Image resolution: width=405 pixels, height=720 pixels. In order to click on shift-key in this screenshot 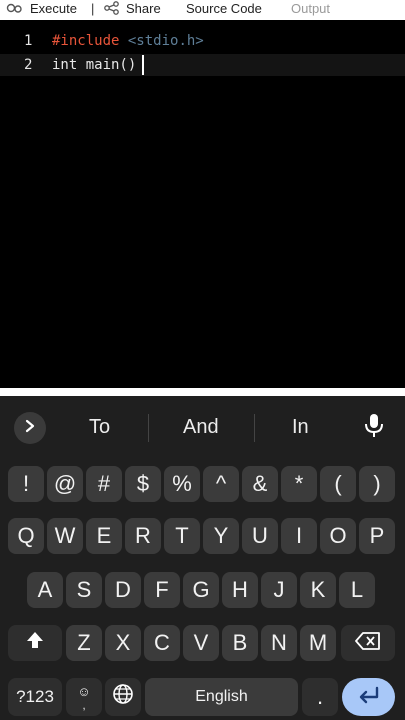, I will do `click(35, 643)`.